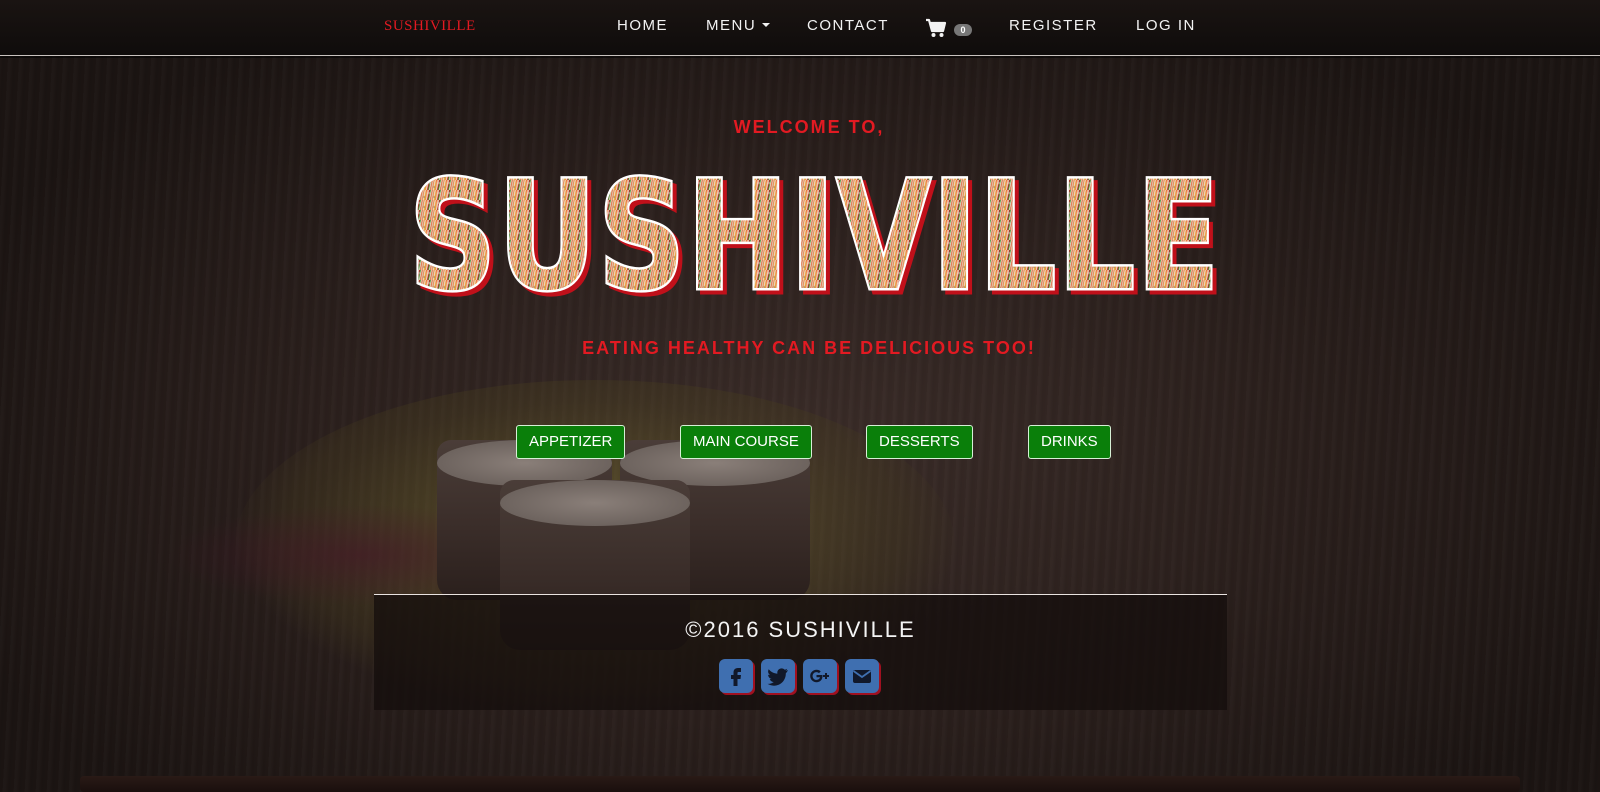 This screenshot has width=1600, height=792. I want to click on logo-text: SUSHIVILLE, so click(815, 235).